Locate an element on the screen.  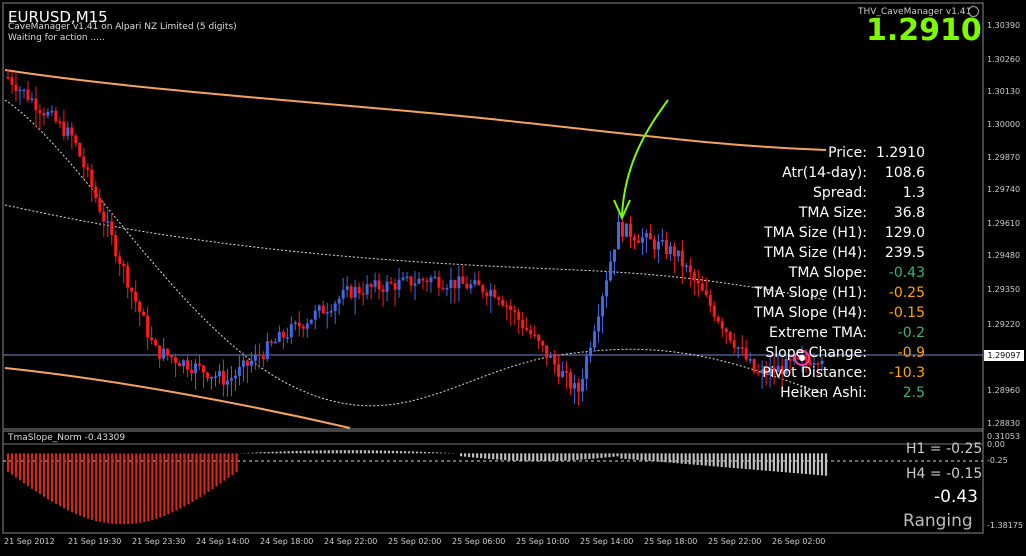
price-tick-label: 1.29220 is located at coordinates (1004, 324).